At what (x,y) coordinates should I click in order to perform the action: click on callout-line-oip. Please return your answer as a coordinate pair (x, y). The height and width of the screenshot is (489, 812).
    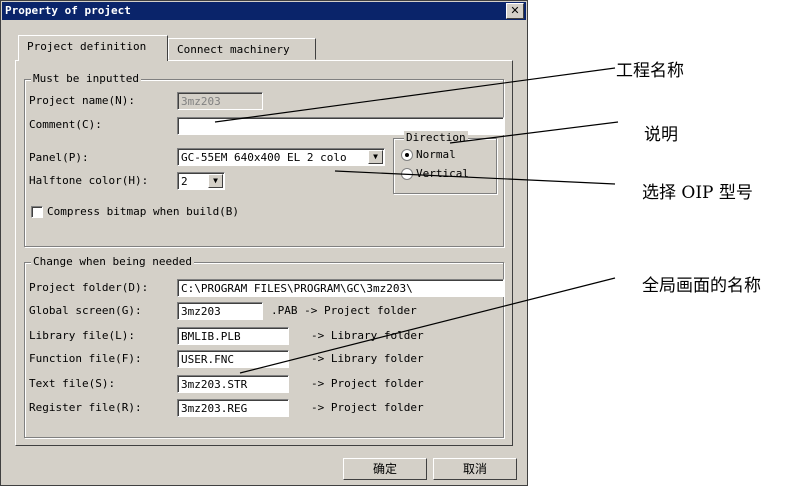
    Looking at the image, I should click on (475, 177).